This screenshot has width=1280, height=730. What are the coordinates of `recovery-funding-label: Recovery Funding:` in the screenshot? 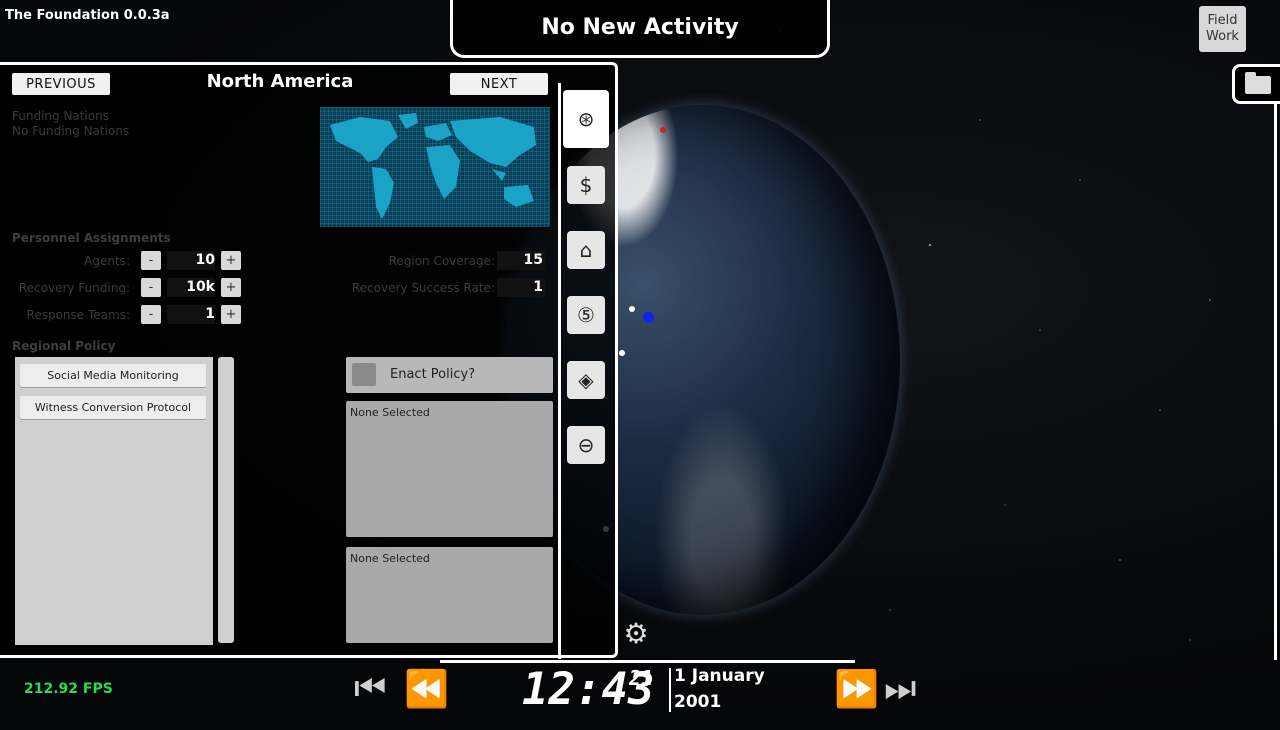 It's located at (74, 288).